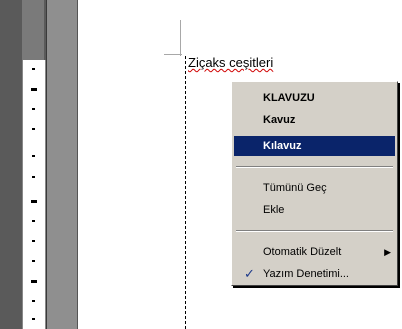 Image resolution: width=402 pixels, height=329 pixels. I want to click on page-side-margin, so click(62, 164).